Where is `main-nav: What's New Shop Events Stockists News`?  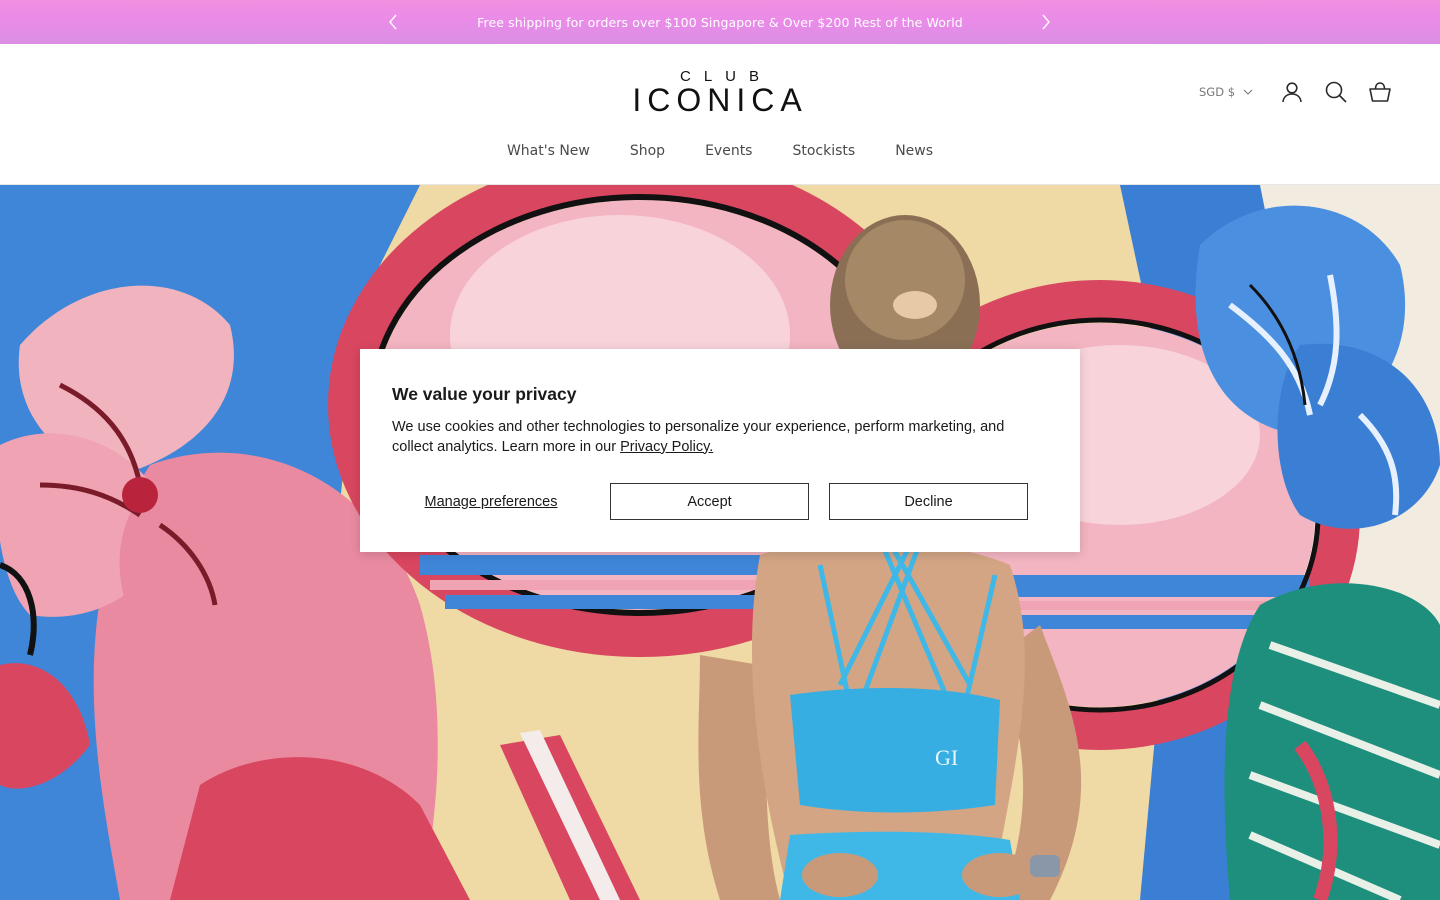 main-nav: What's New Shop Events Stockists News is located at coordinates (720, 151).